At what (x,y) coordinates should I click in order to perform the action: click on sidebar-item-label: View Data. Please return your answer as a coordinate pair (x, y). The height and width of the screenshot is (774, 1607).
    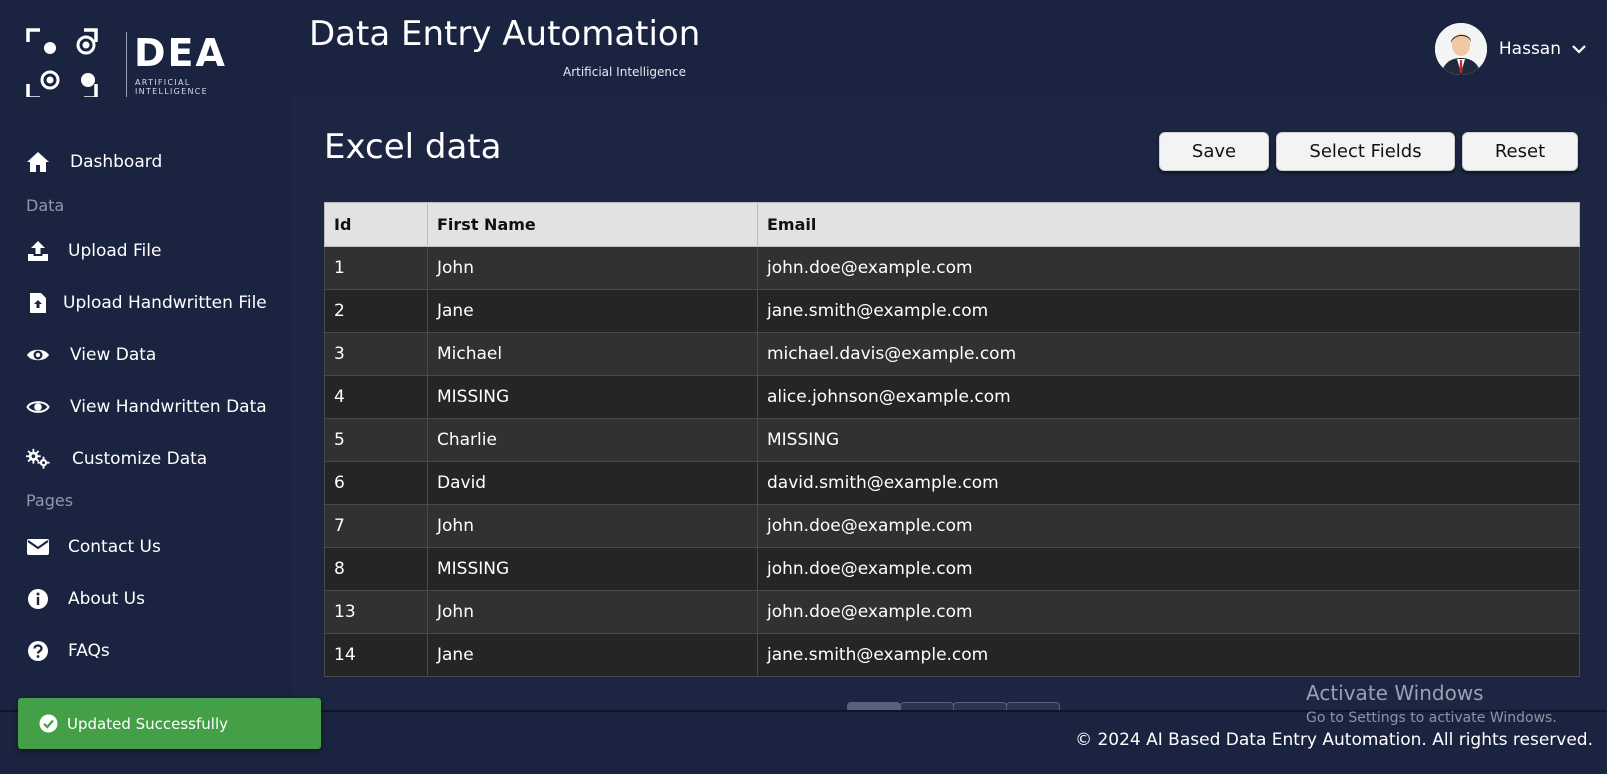
    Looking at the image, I should click on (113, 355).